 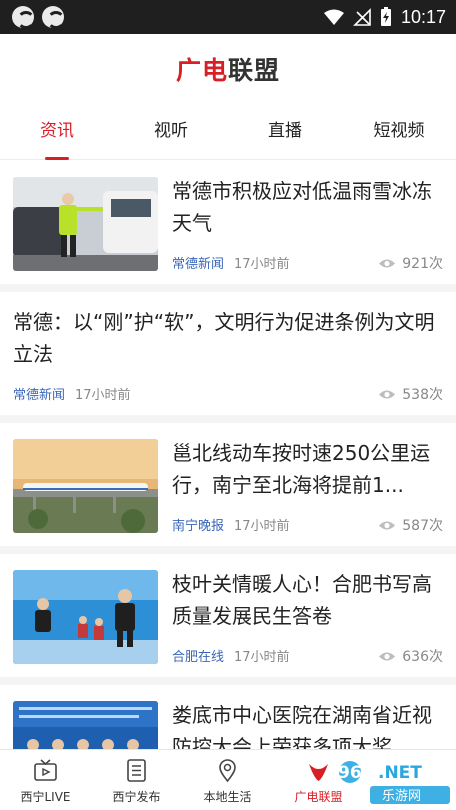 I want to click on document-icon, so click(x=136, y=770).